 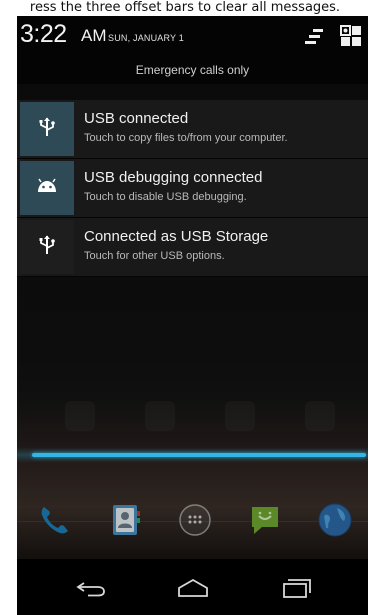 I want to click on notification-title: USB debugging connected, so click(x=173, y=177).